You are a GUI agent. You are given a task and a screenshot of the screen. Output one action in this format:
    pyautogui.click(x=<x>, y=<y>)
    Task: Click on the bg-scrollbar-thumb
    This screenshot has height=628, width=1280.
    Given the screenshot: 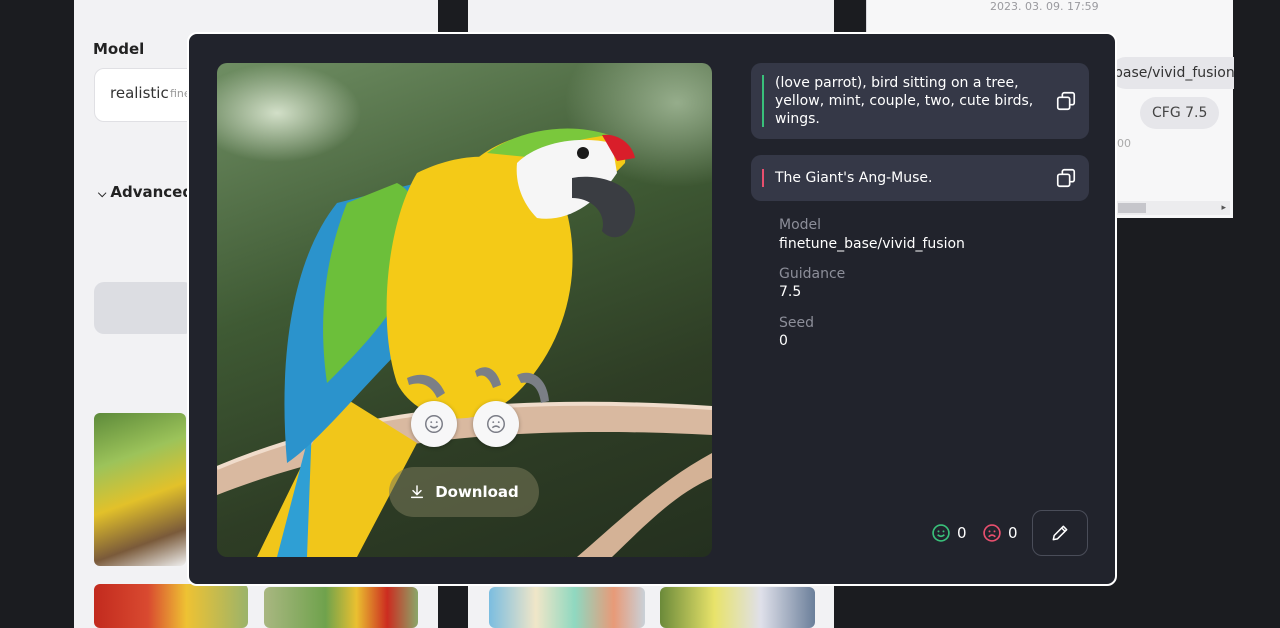 What is the action you would take?
    pyautogui.click(x=1132, y=208)
    